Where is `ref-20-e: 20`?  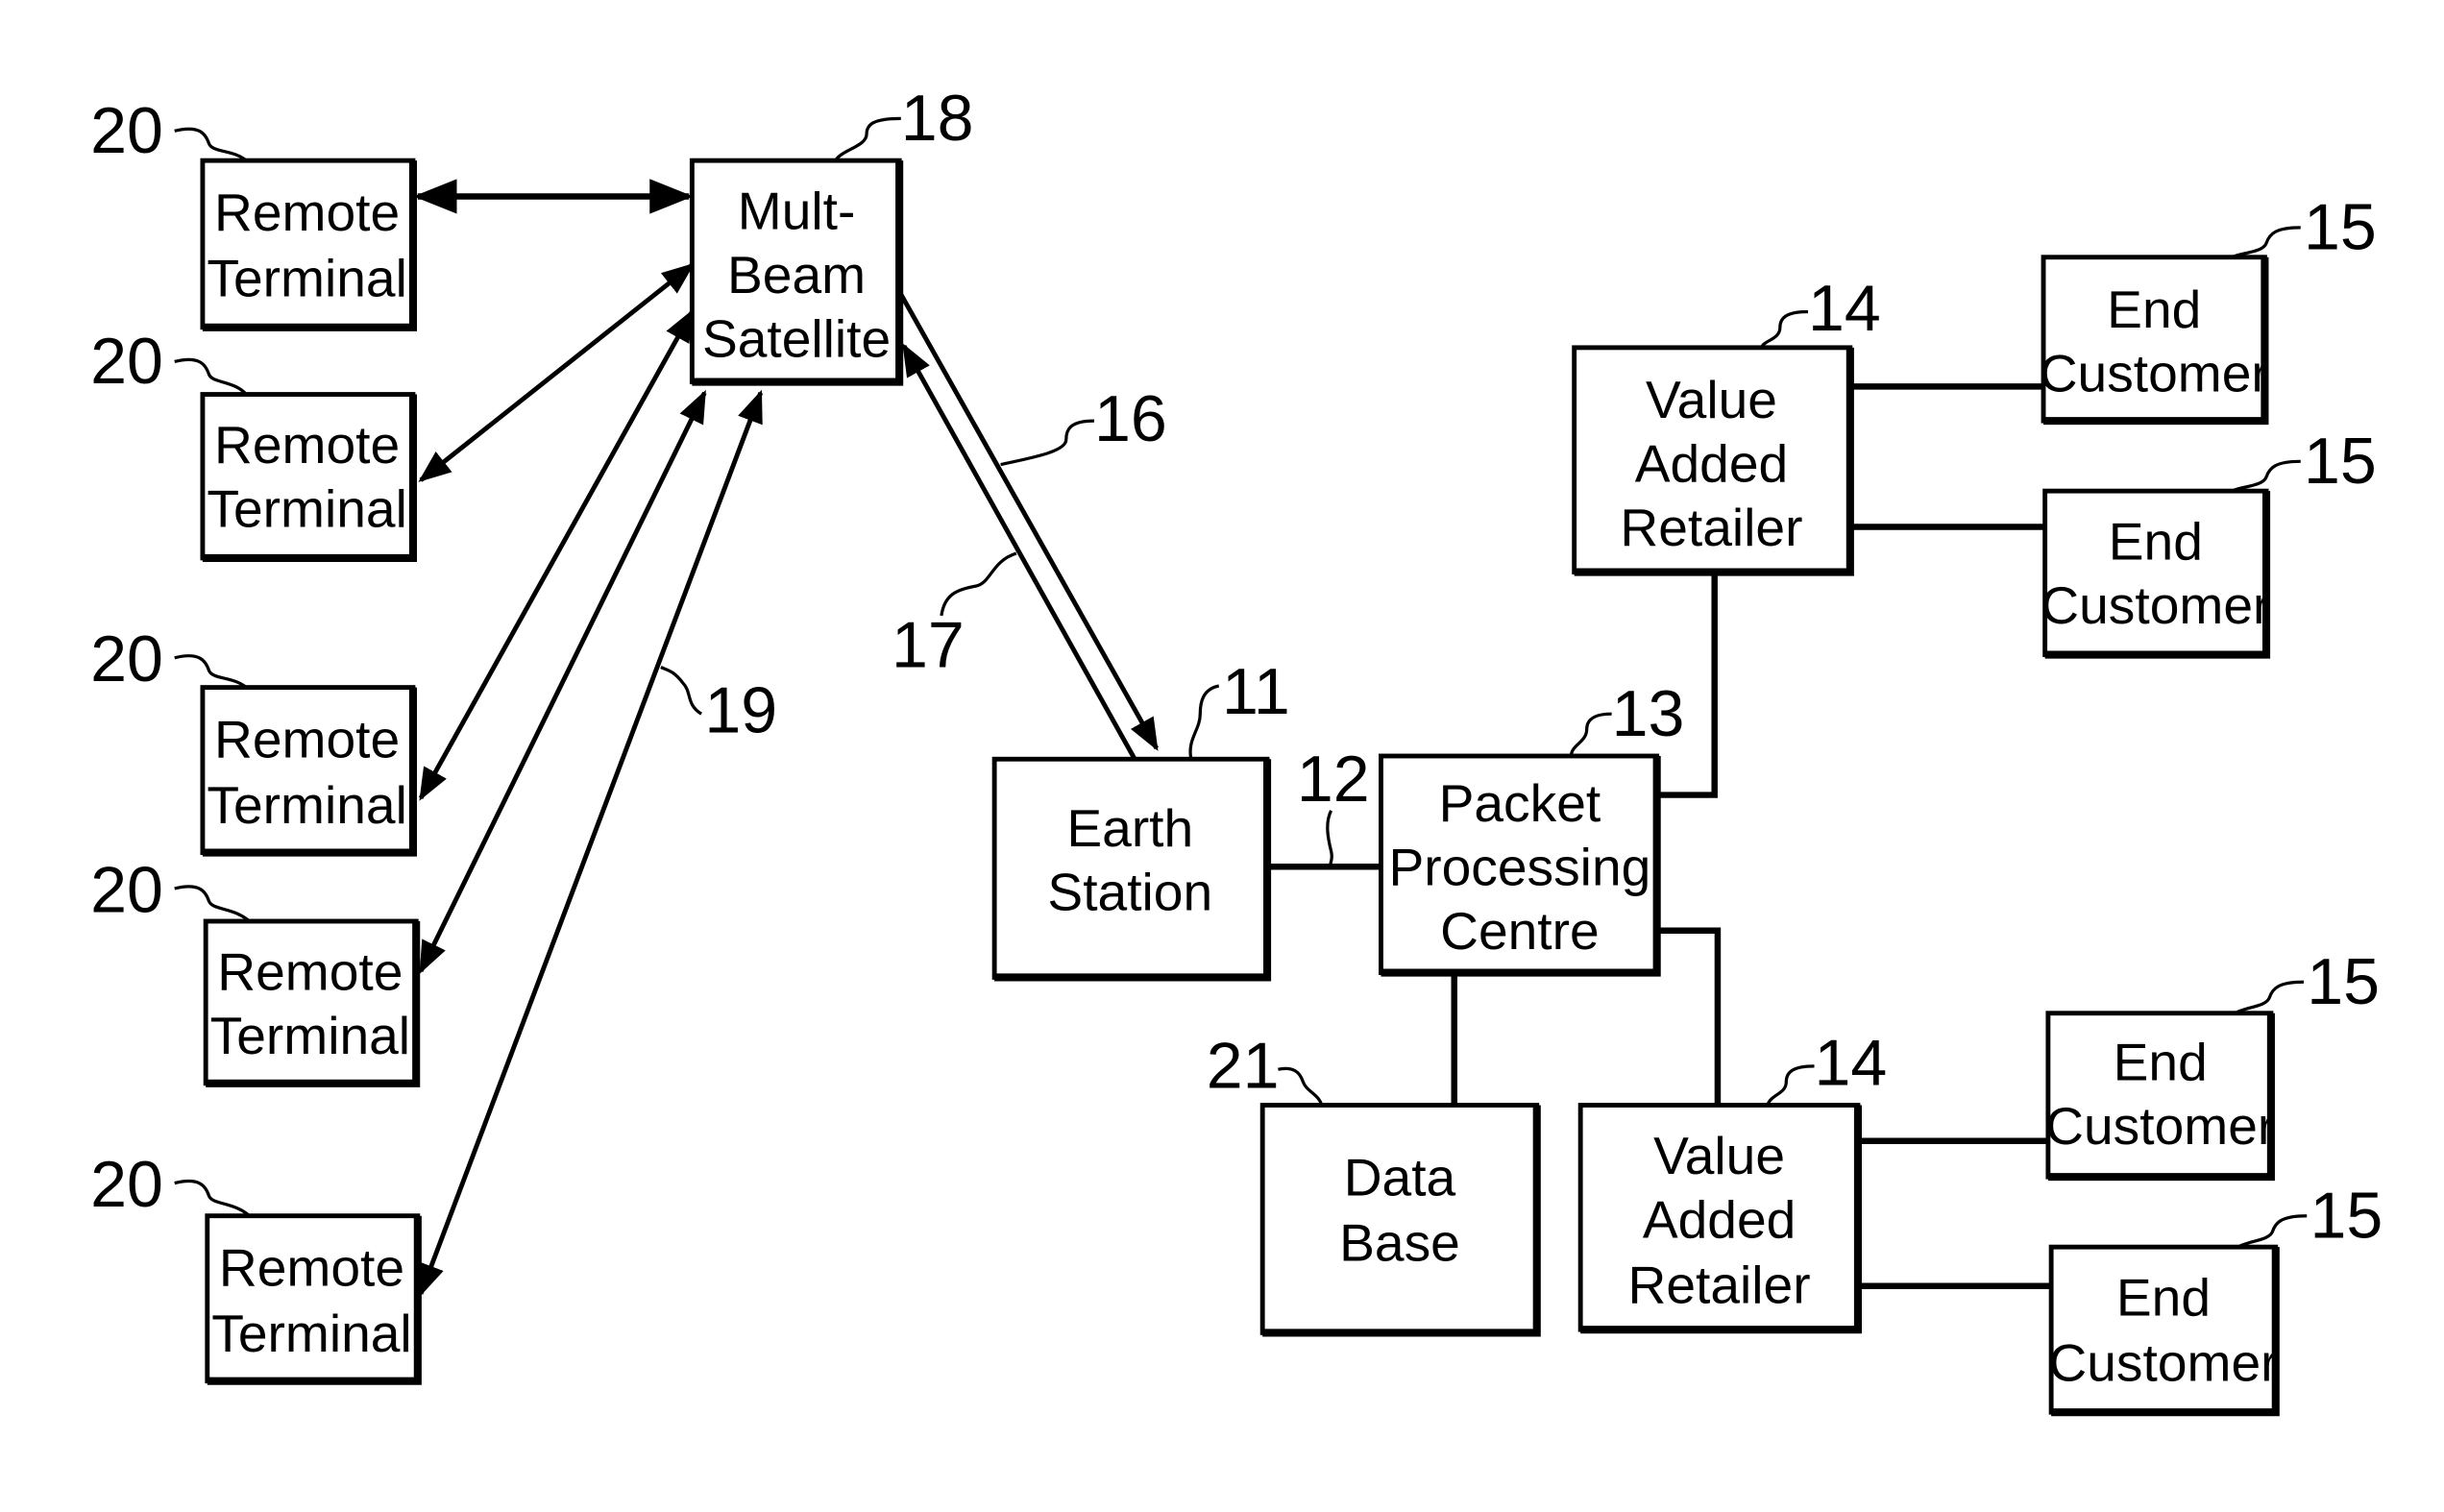
ref-20-e: 20 is located at coordinates (170, 1184).